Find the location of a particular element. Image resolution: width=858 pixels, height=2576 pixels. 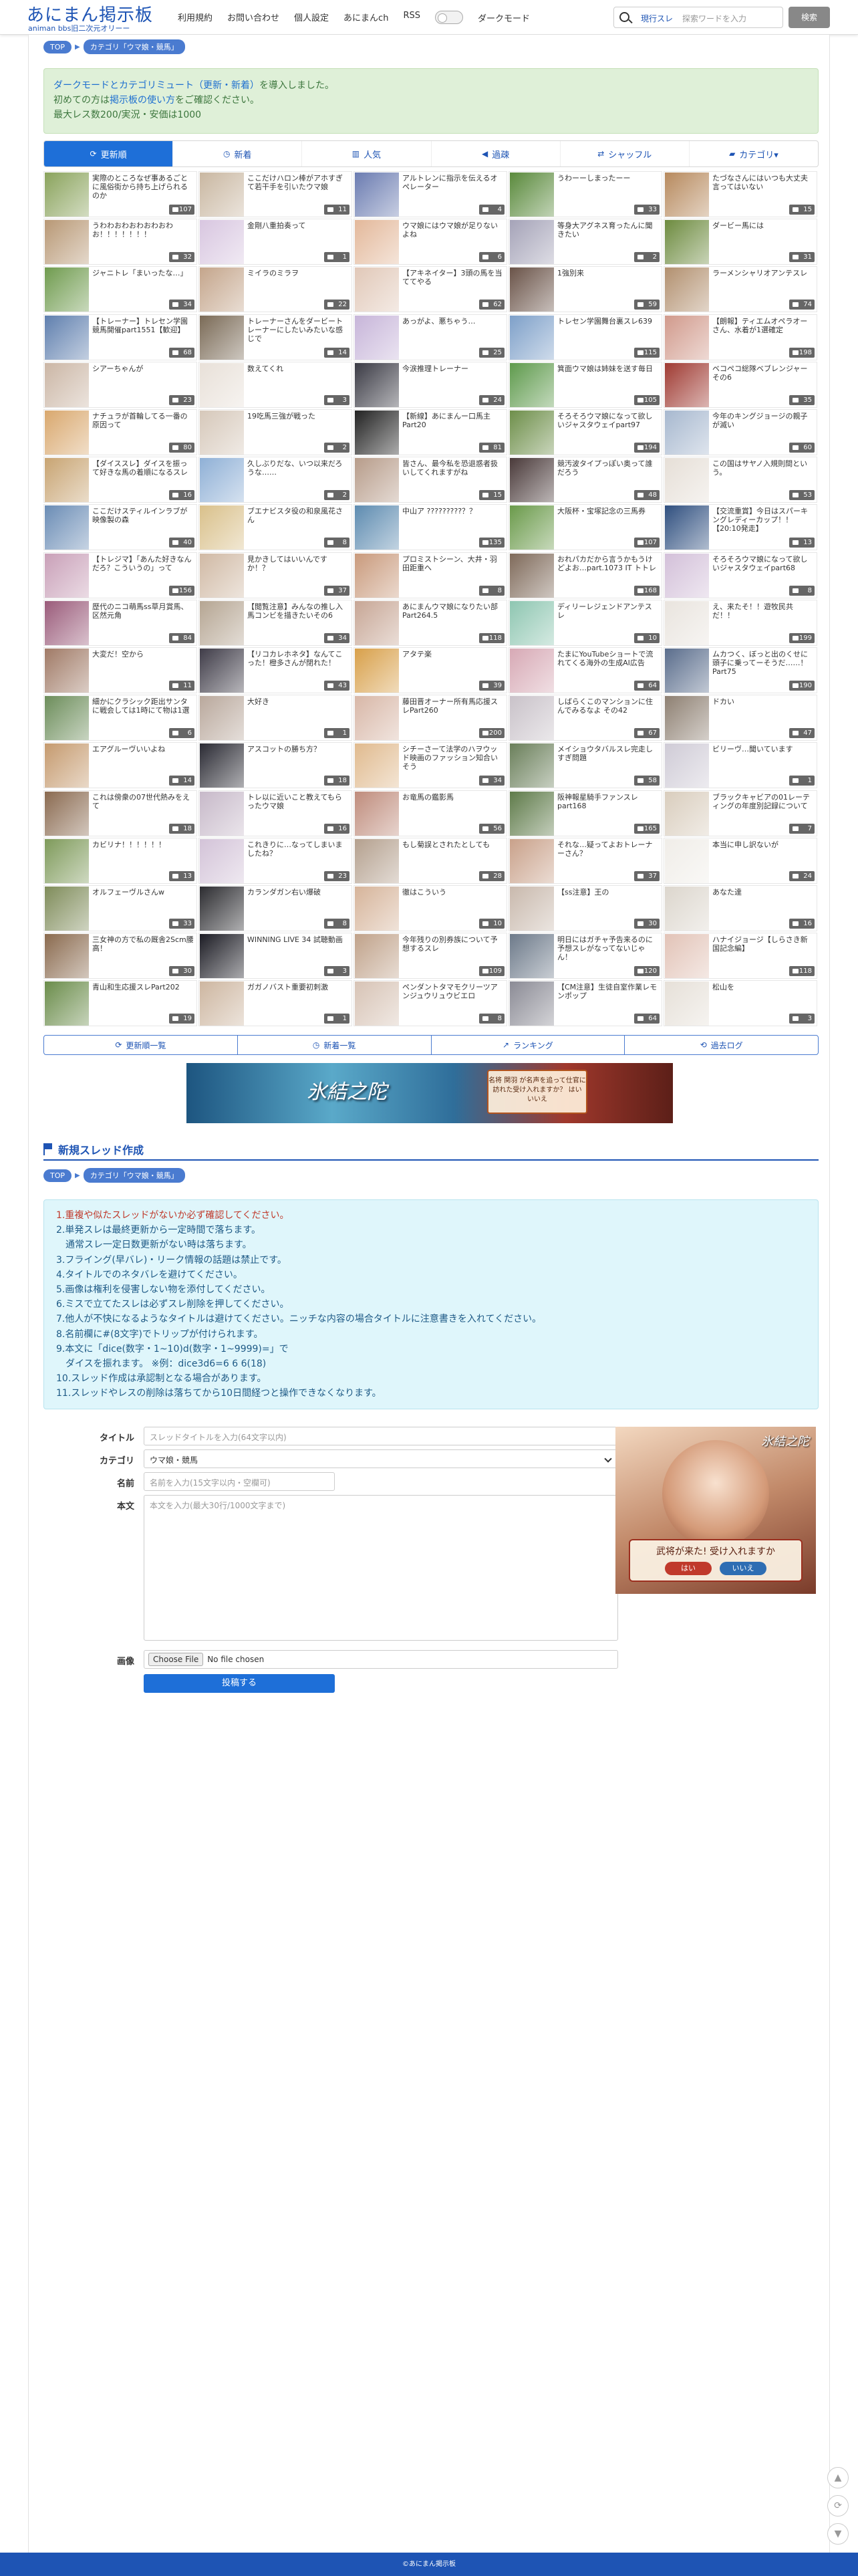

thread-item: 【アキネイター】3頭の馬を当ててやる 62 is located at coordinates (430, 289).